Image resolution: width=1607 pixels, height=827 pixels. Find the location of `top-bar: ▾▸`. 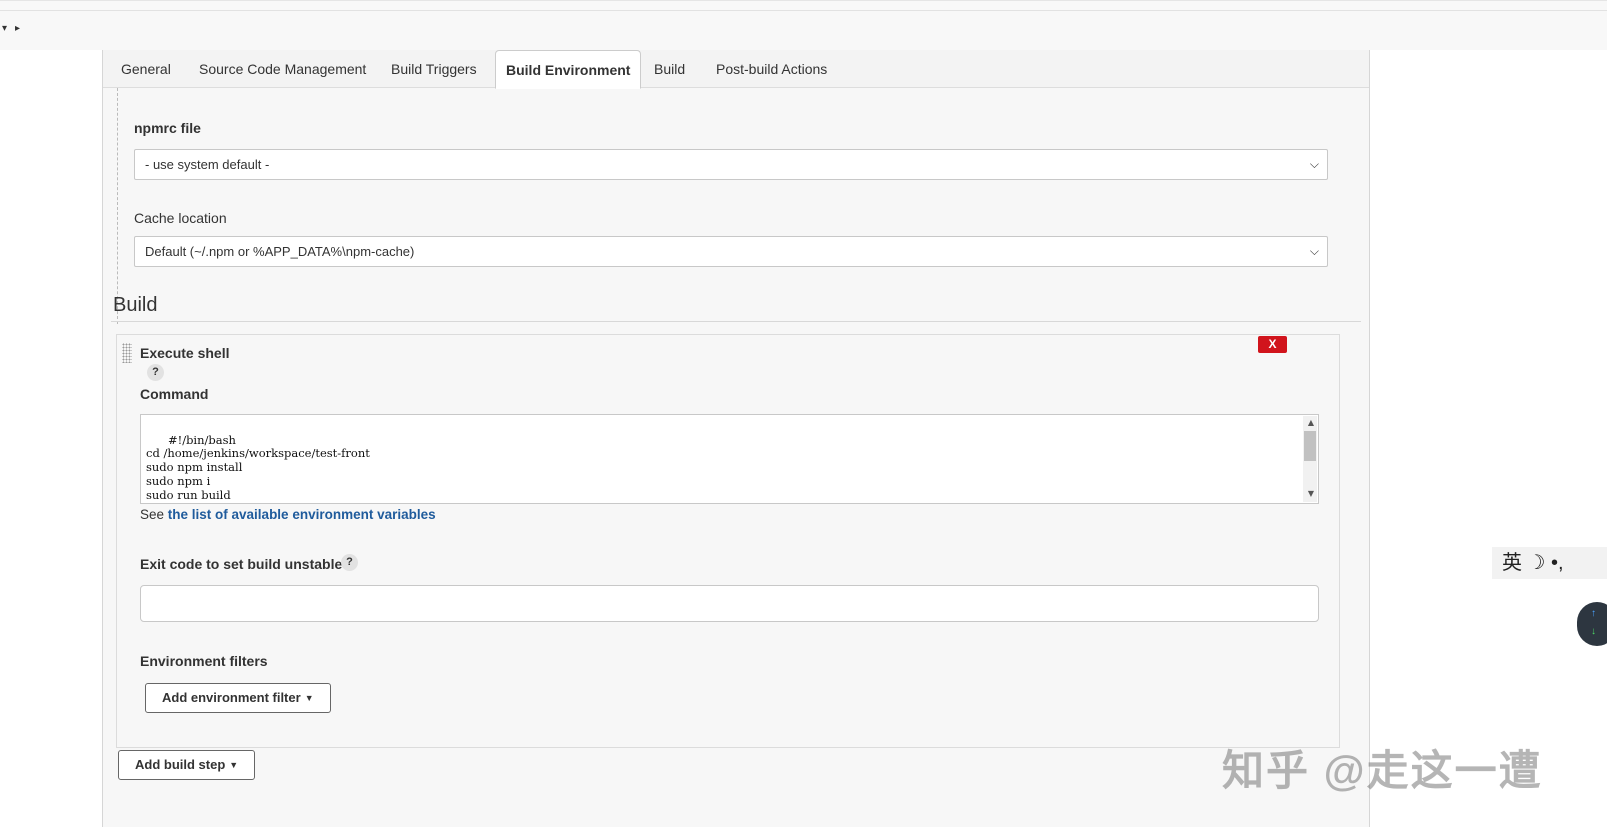

top-bar: ▾▸ is located at coordinates (803, 25).